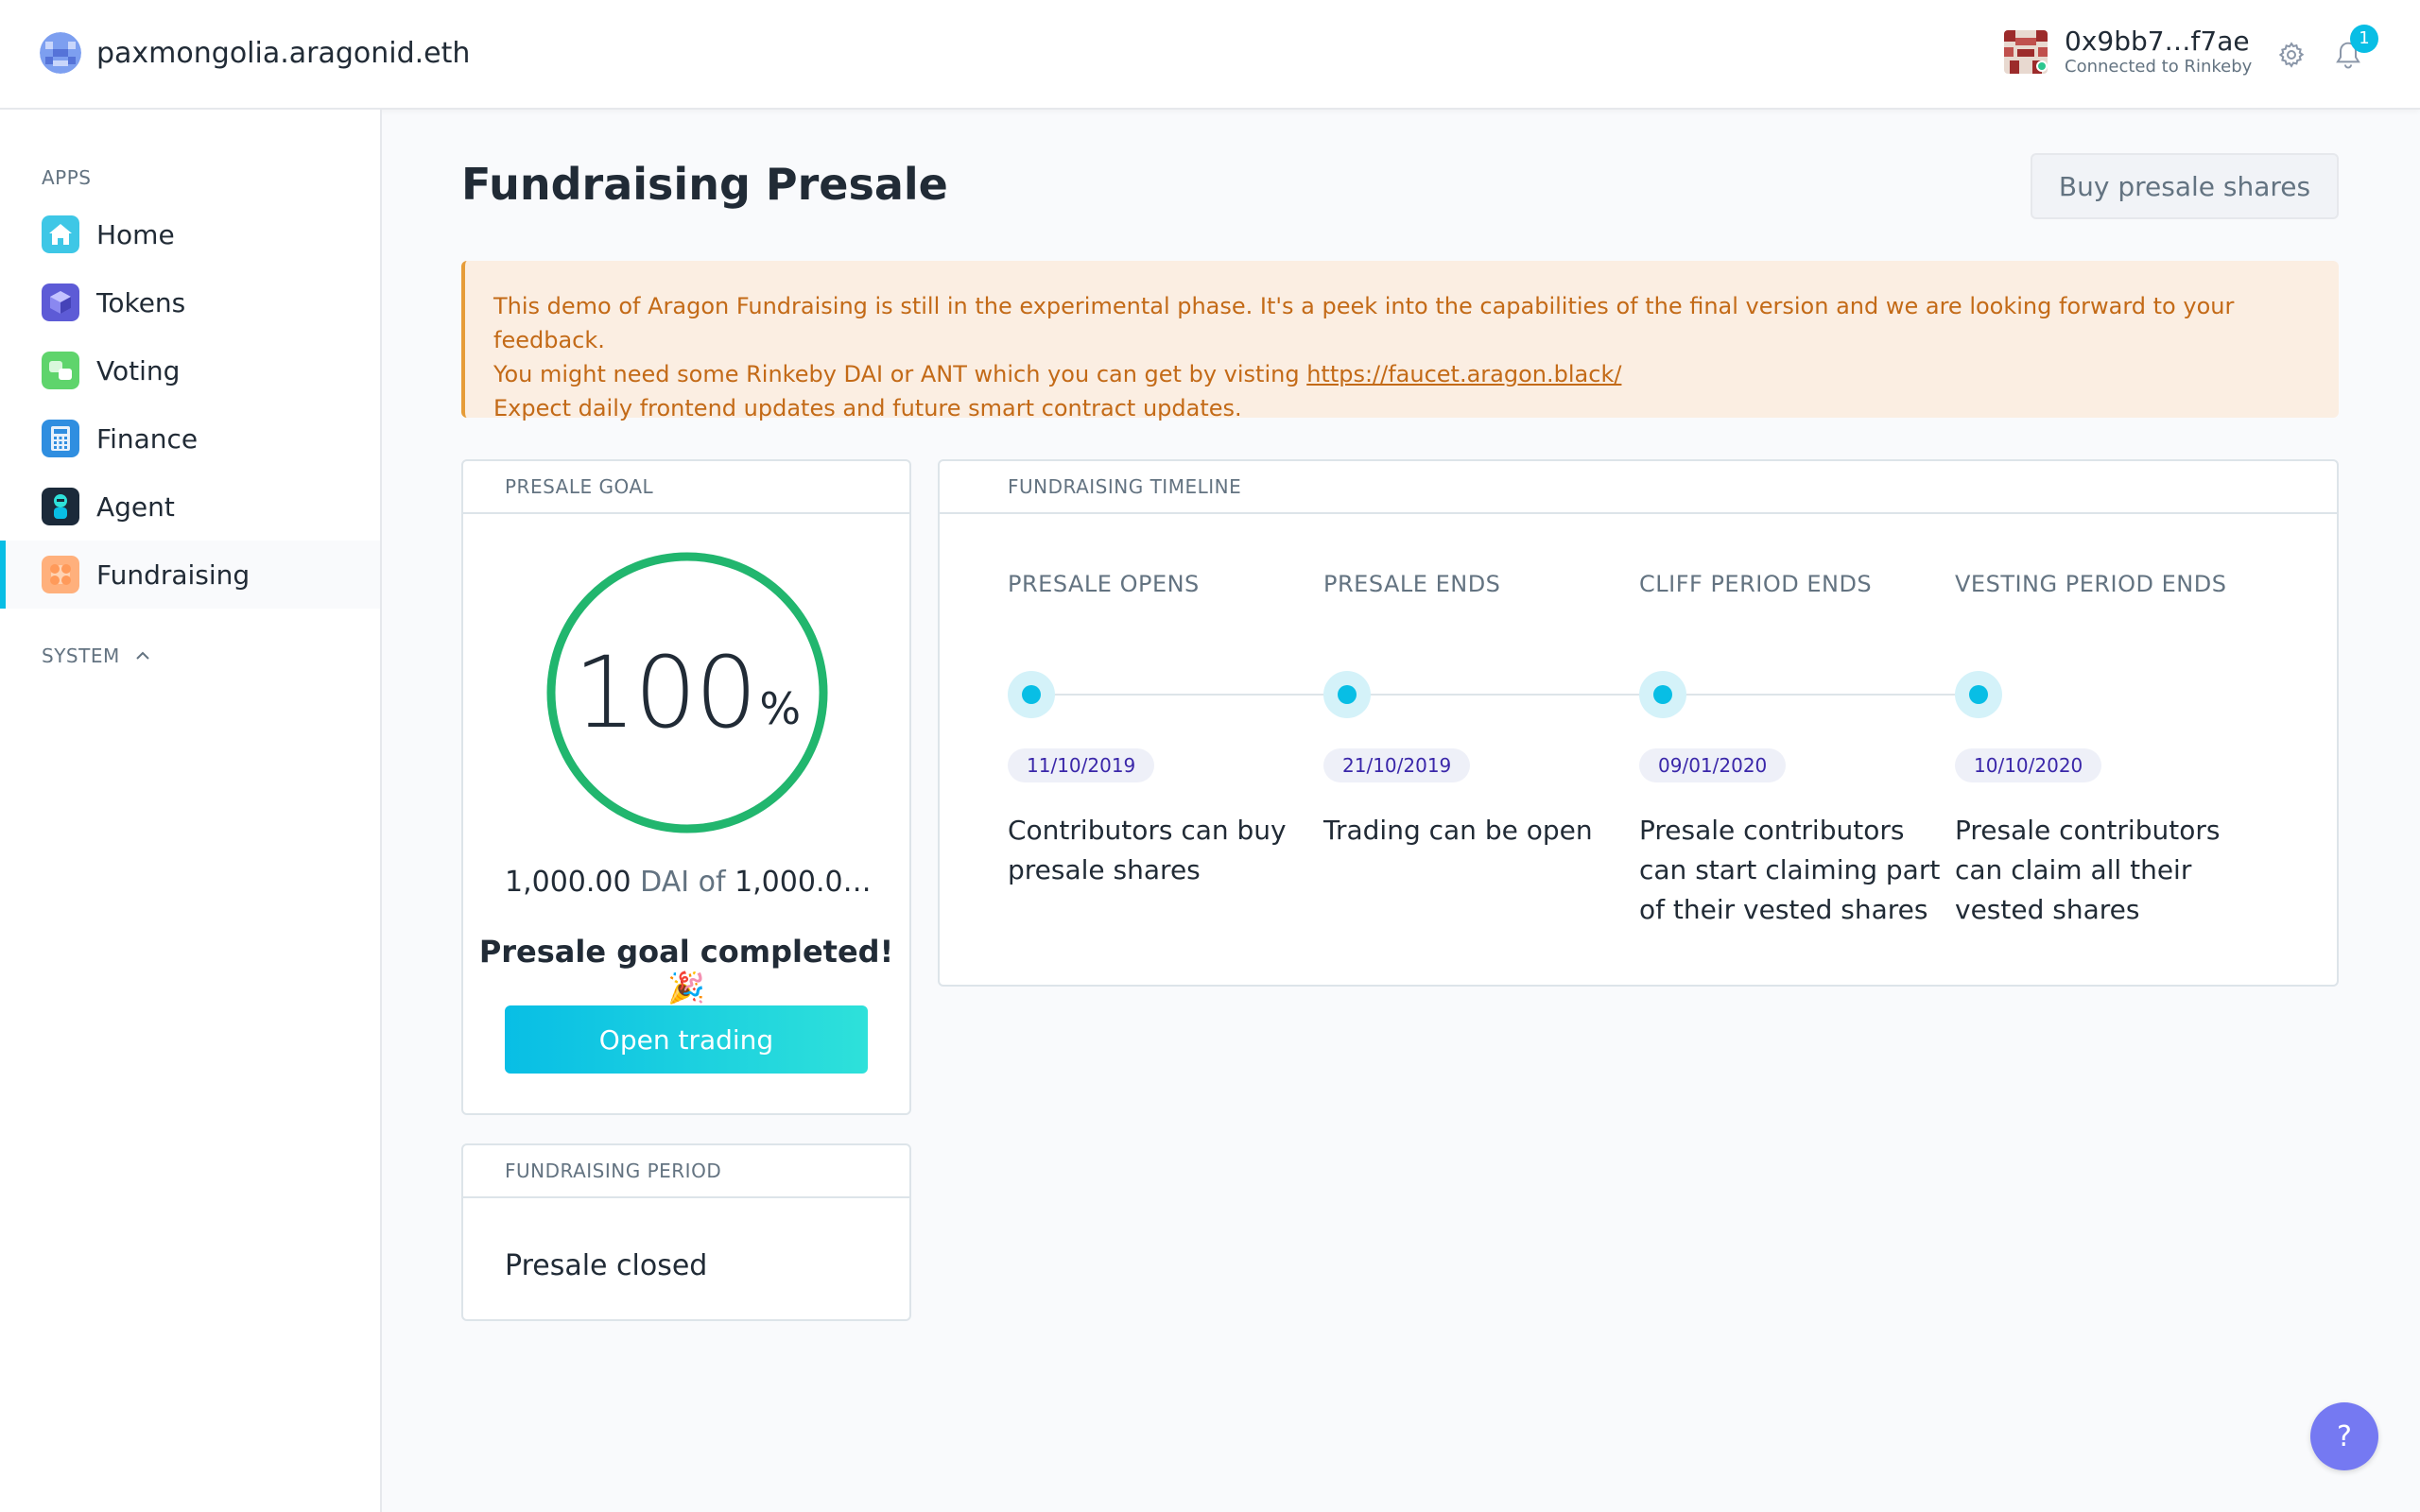  Describe the element at coordinates (1082, 765) in the screenshot. I see `timeline-date-badge: 11/10/2019` at that location.